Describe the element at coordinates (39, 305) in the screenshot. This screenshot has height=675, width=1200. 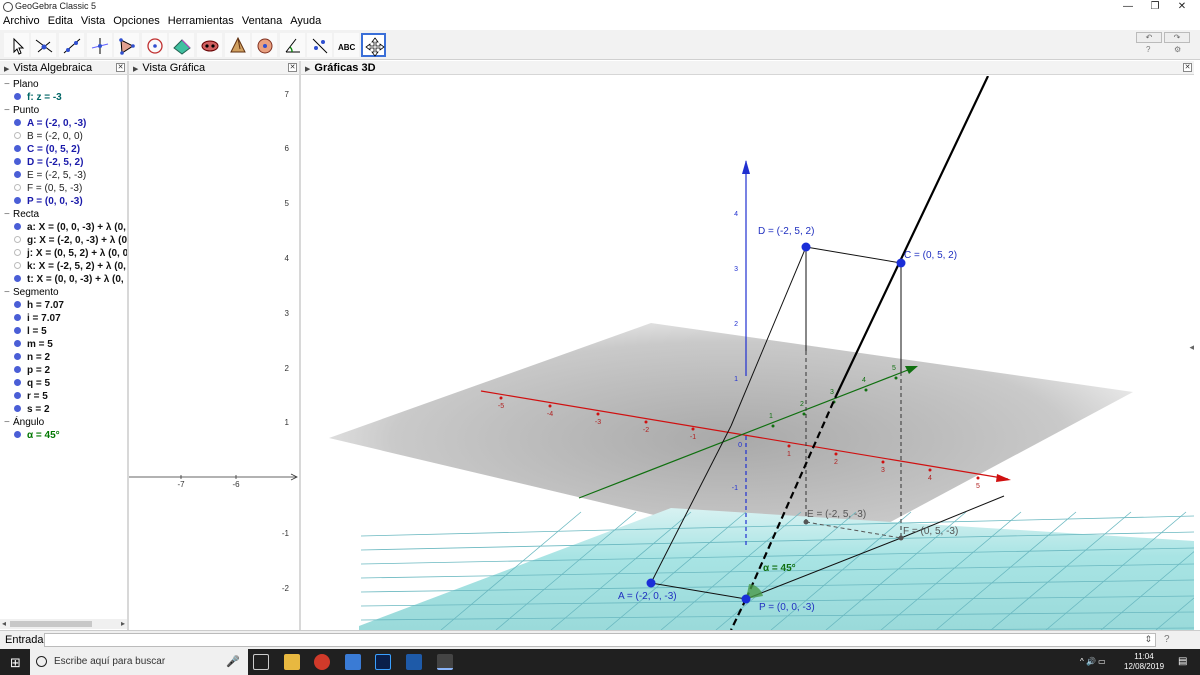
I see `algebra-item: h = 7.07` at that location.